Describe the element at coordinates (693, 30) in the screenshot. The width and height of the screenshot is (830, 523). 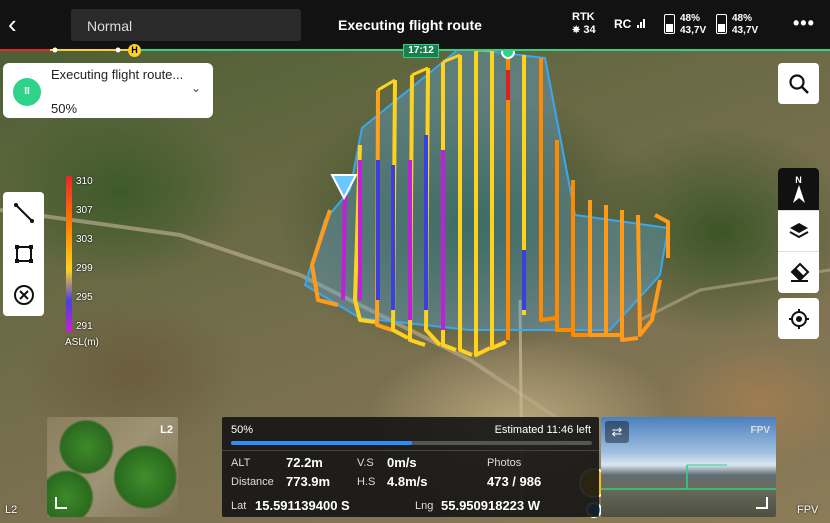
I see `battery-1-voltage: 43,7V` at that location.